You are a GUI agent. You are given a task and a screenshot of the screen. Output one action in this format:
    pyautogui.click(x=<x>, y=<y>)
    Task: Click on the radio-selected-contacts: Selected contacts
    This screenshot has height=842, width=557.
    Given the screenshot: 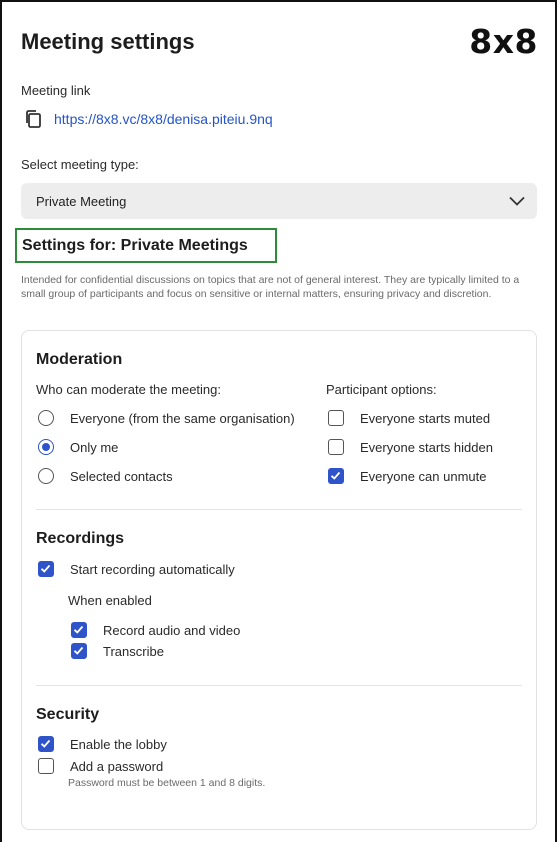 What is the action you would take?
    pyautogui.click(x=105, y=476)
    